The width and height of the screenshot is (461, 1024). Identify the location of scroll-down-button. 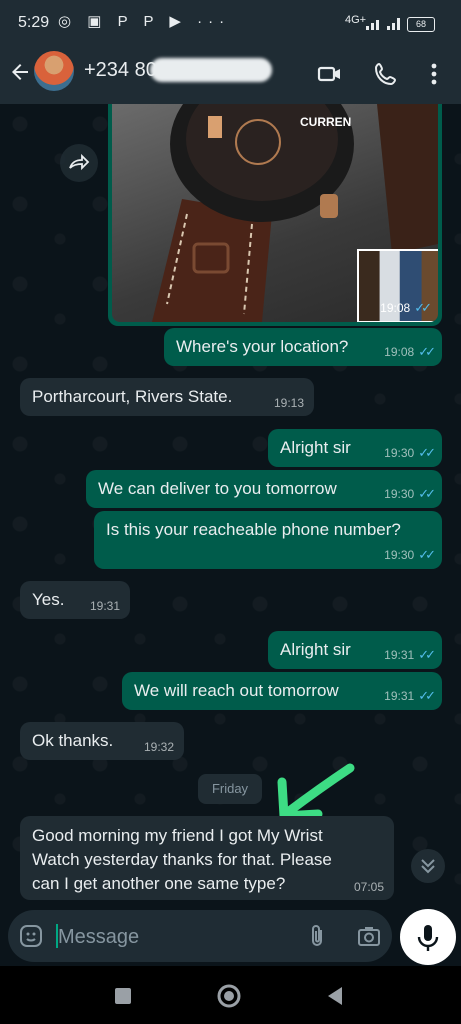
(428, 866).